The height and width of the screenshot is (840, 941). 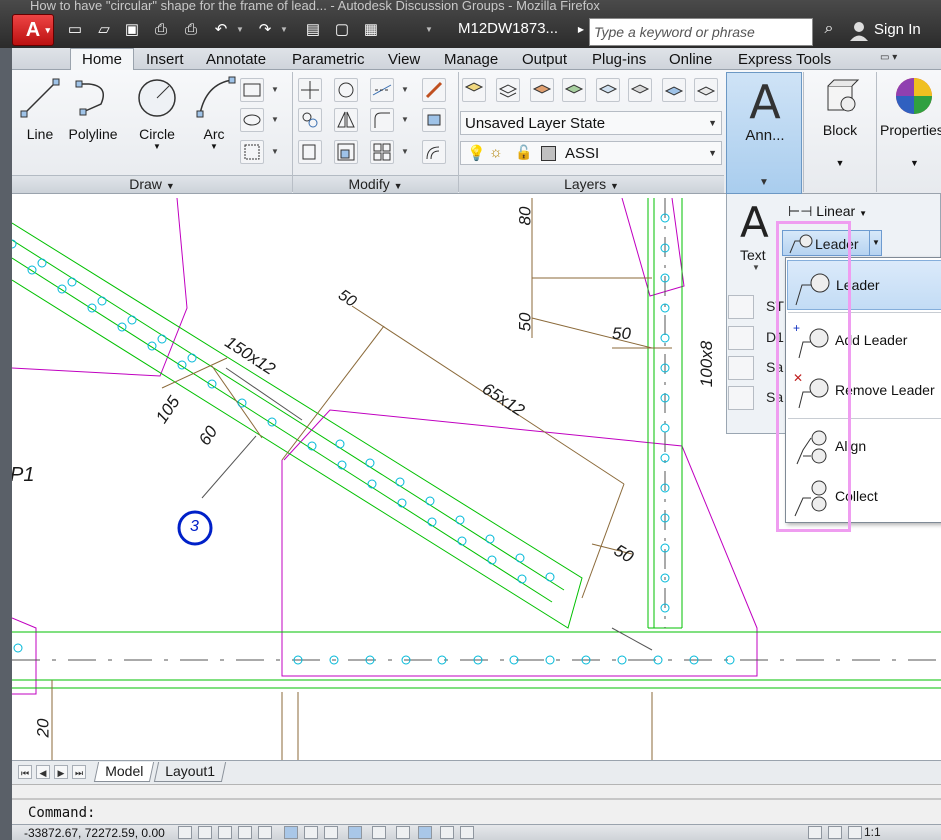 What do you see at coordinates (371, 30) in the screenshot?
I see `workspace-icon: ▦` at bounding box center [371, 30].